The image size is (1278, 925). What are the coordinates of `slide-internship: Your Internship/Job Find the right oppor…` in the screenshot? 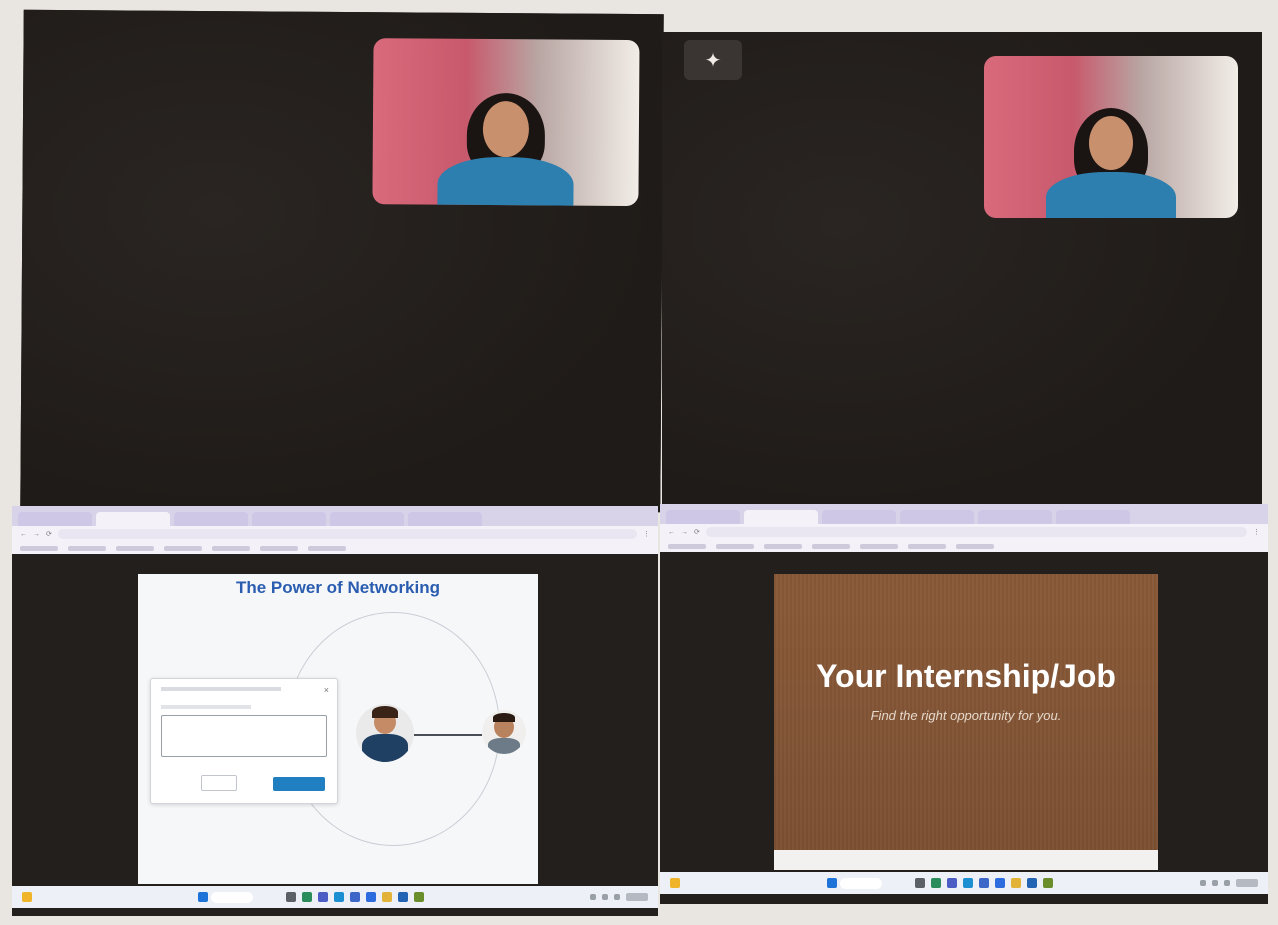 It's located at (966, 712).